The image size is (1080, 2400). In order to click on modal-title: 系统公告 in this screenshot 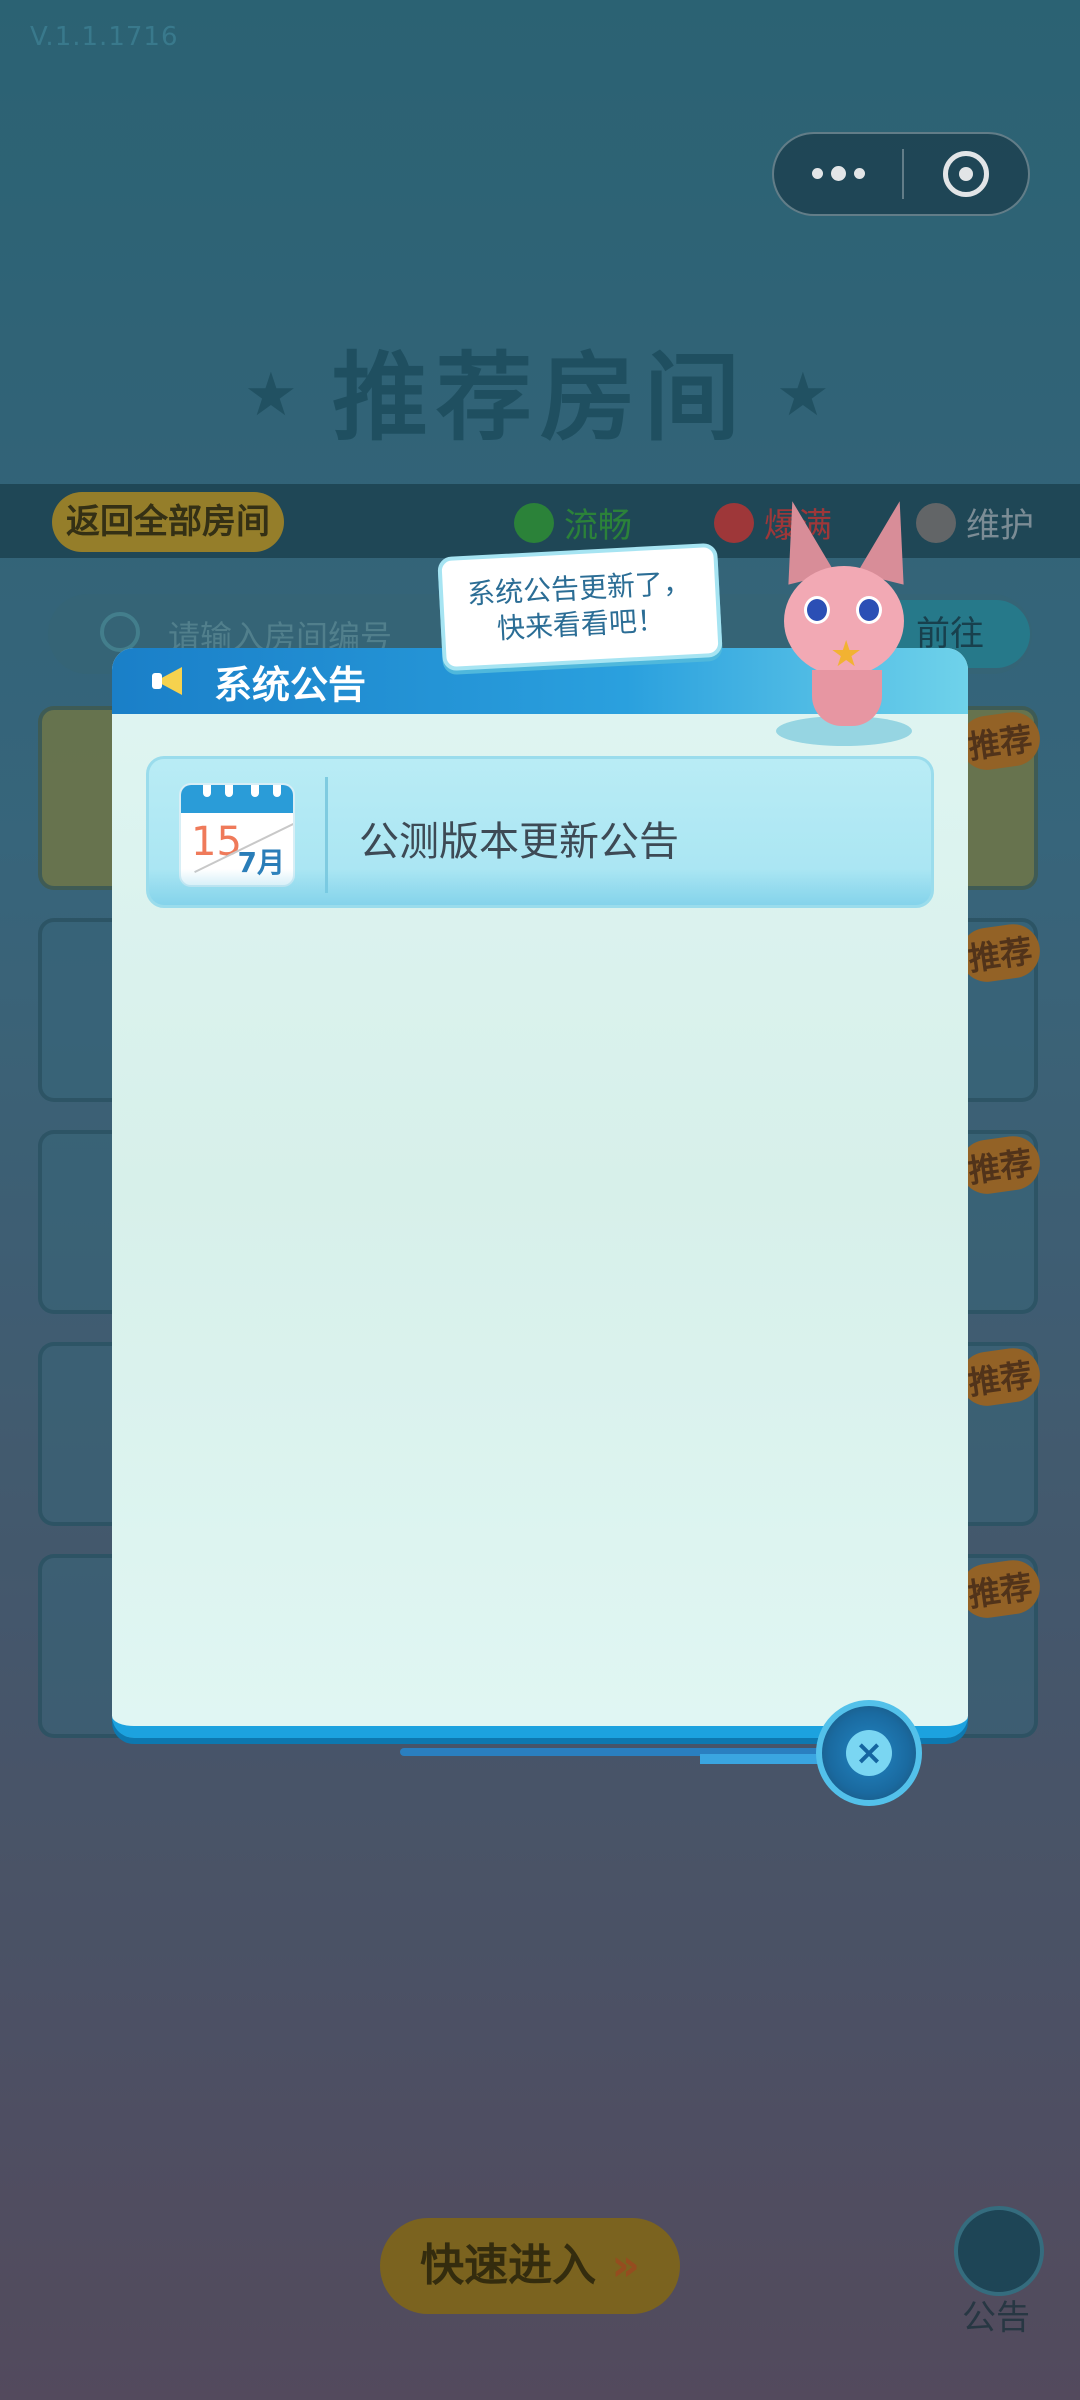, I will do `click(290, 684)`.